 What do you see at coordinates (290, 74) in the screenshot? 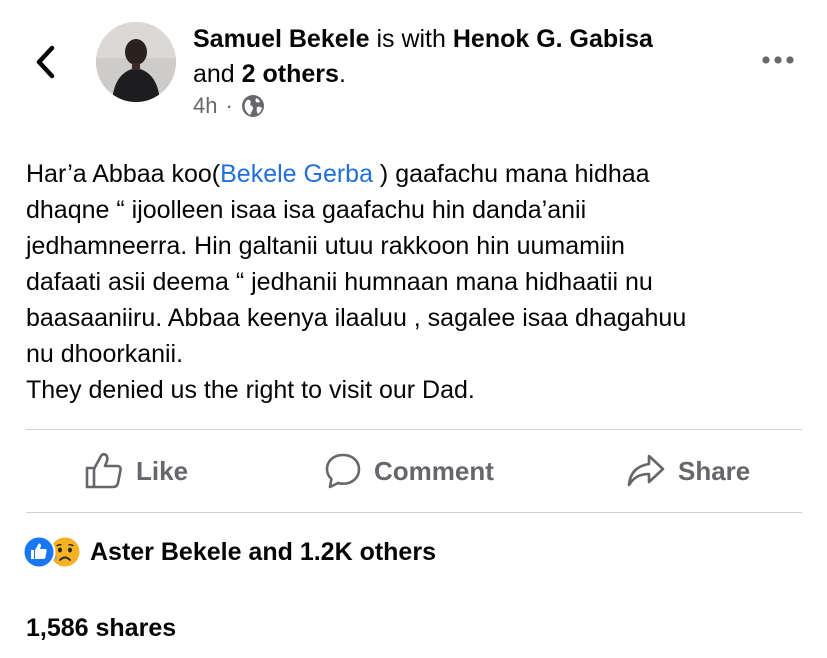
I see `others-link: 2 others` at bounding box center [290, 74].